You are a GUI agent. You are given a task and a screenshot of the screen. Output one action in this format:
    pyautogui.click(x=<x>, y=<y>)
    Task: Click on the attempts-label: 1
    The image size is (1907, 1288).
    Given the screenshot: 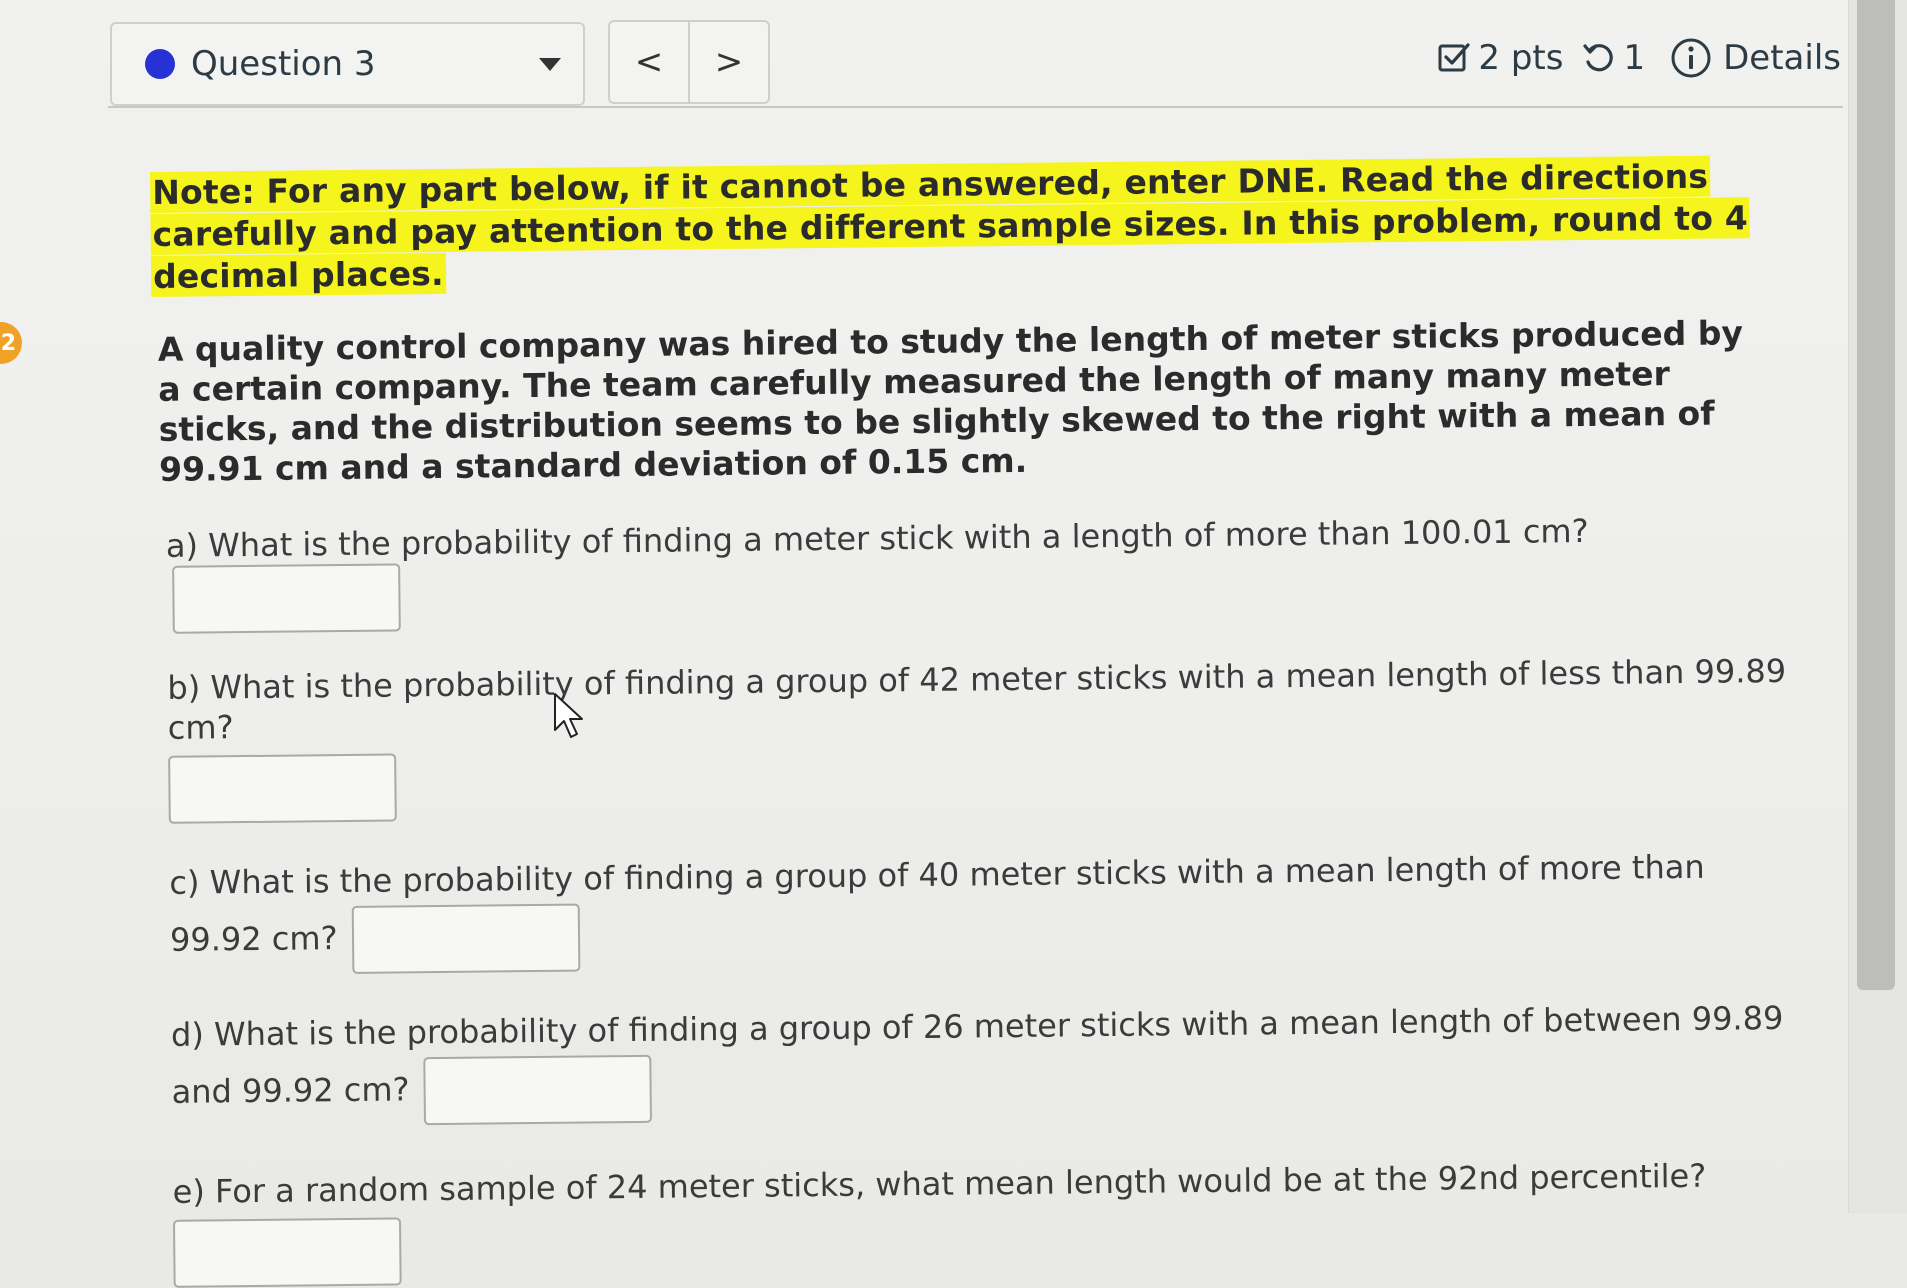 What is the action you would take?
    pyautogui.click(x=1634, y=58)
    